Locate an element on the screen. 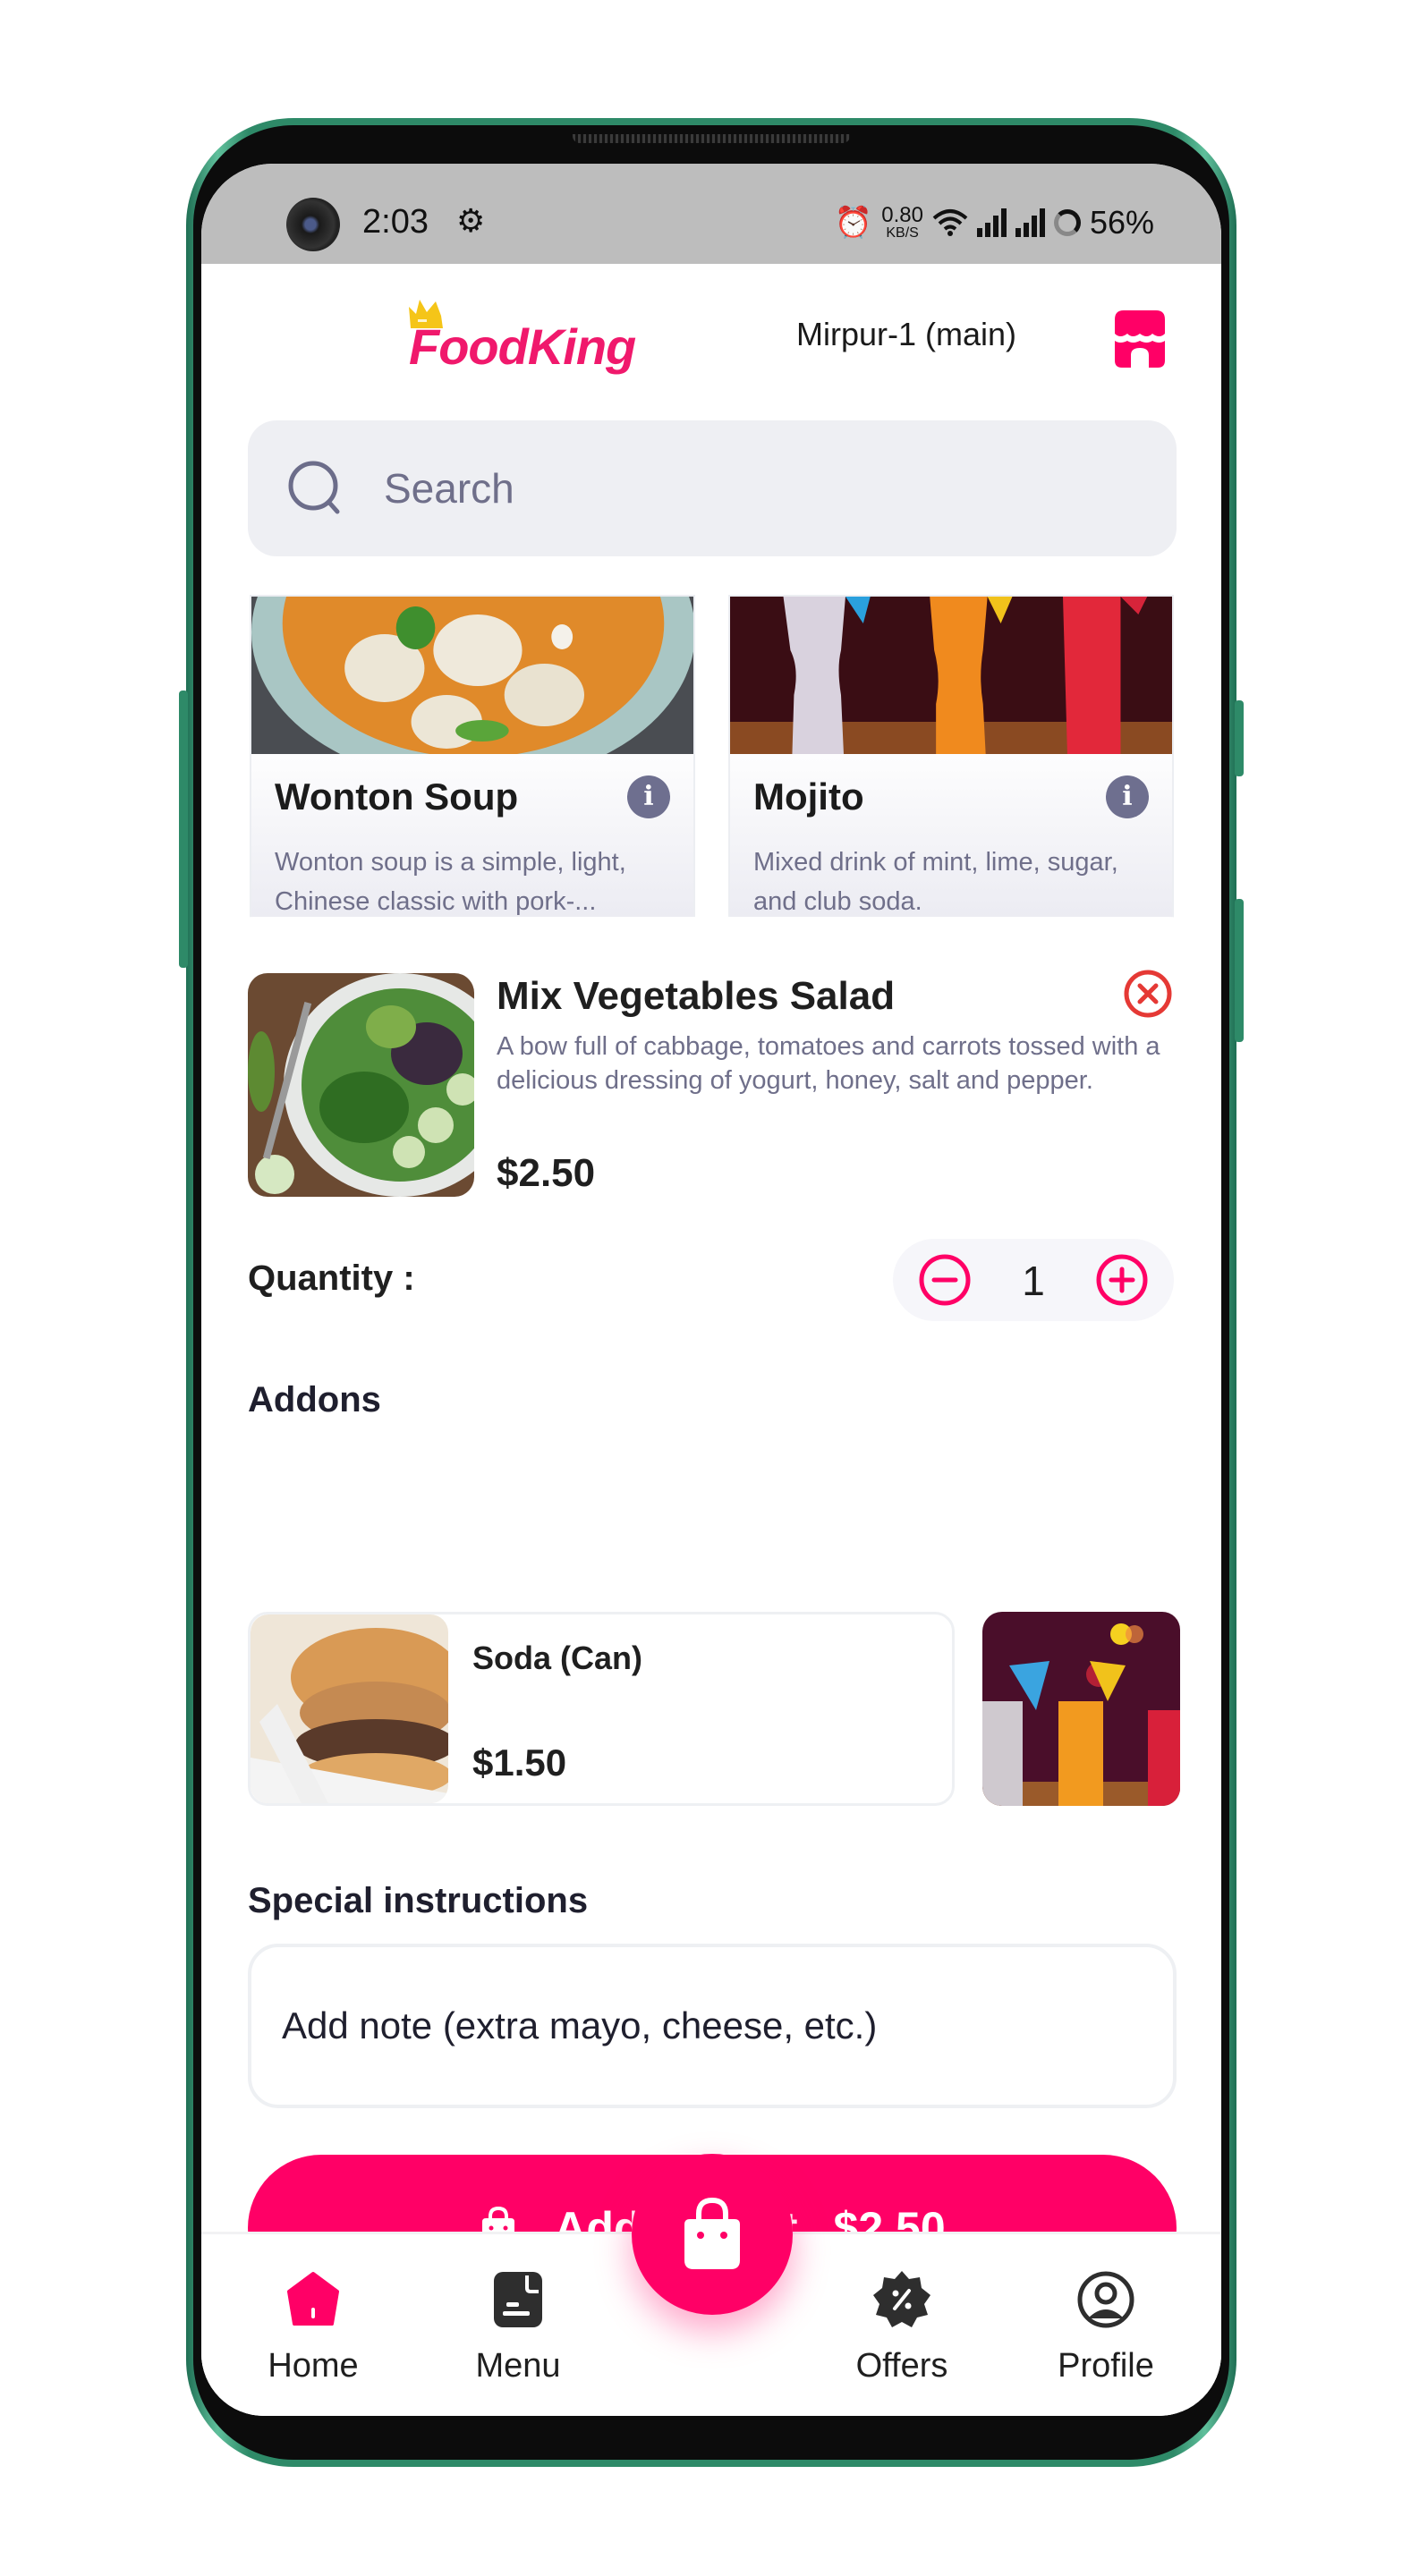  side-button-right-upper is located at coordinates (1239, 738).